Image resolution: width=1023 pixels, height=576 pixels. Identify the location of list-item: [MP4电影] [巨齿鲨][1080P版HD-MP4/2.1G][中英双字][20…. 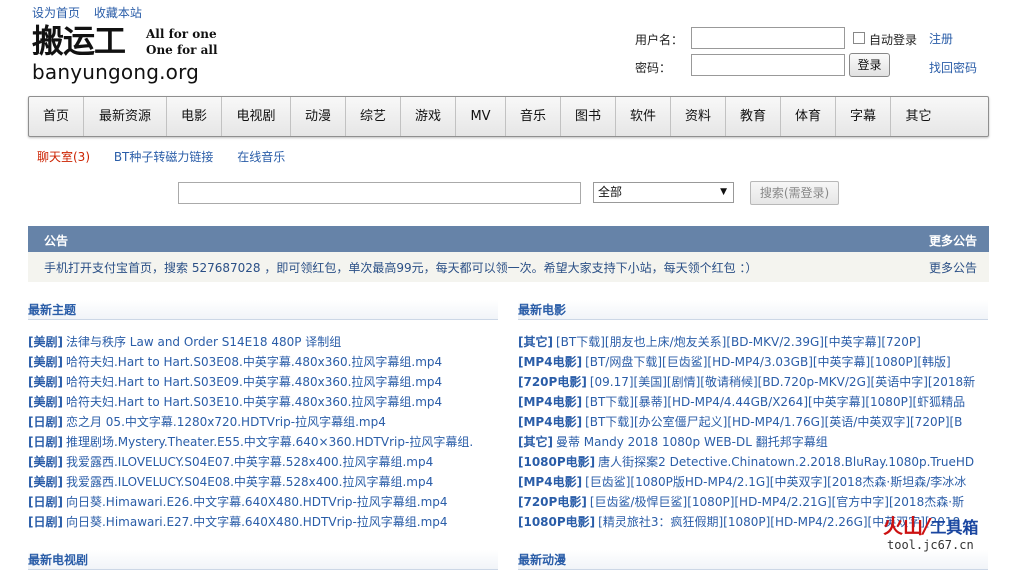
(753, 482).